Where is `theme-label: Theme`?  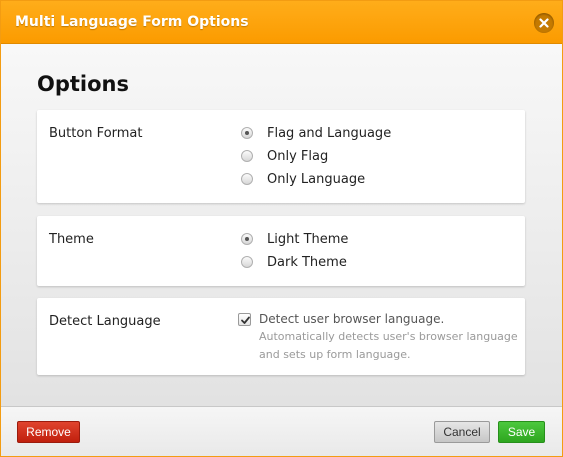
theme-label: Theme is located at coordinates (71, 239).